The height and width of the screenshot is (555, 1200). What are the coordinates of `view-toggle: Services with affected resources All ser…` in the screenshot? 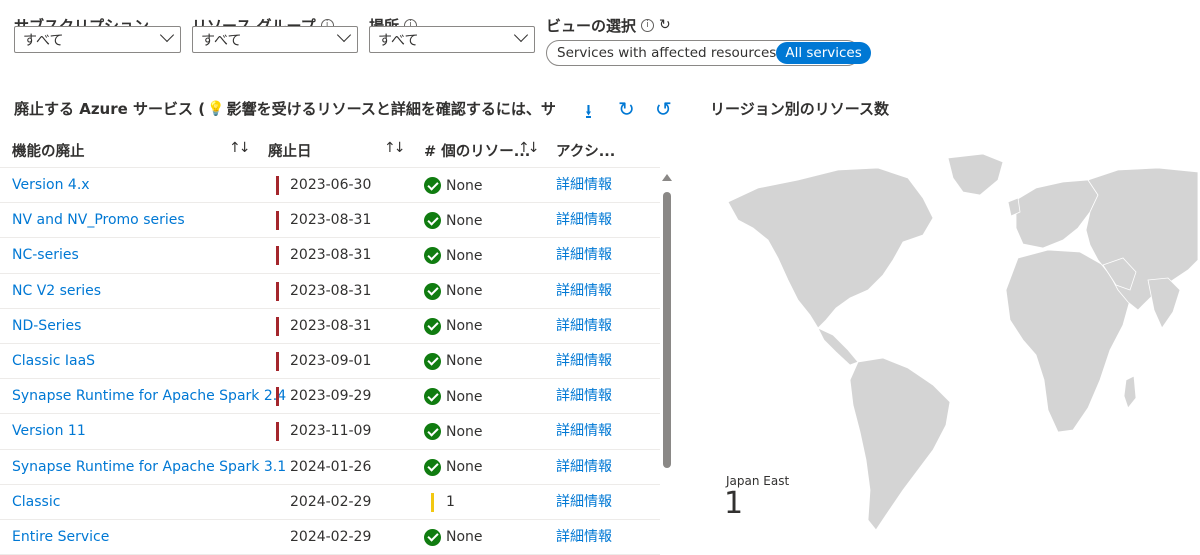 It's located at (708, 53).